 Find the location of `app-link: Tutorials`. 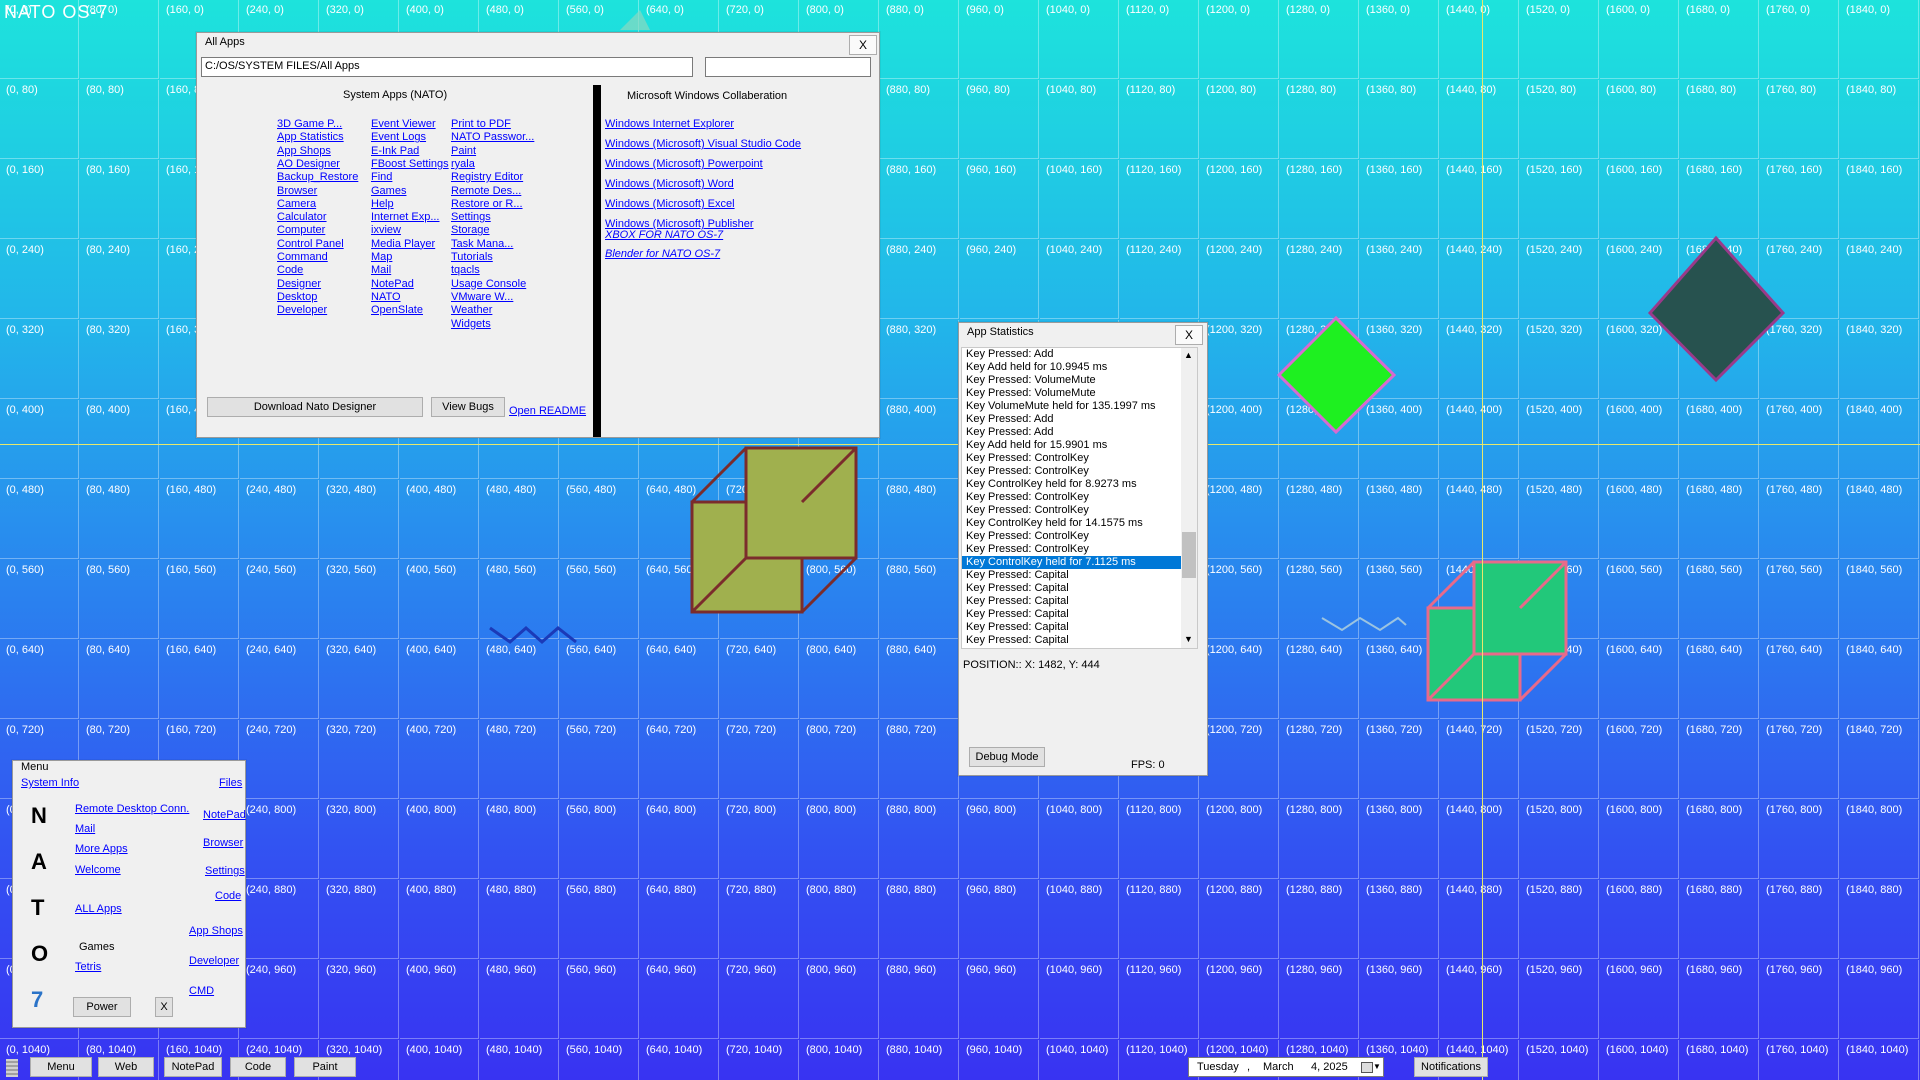

app-link: Tutorials is located at coordinates (472, 257).